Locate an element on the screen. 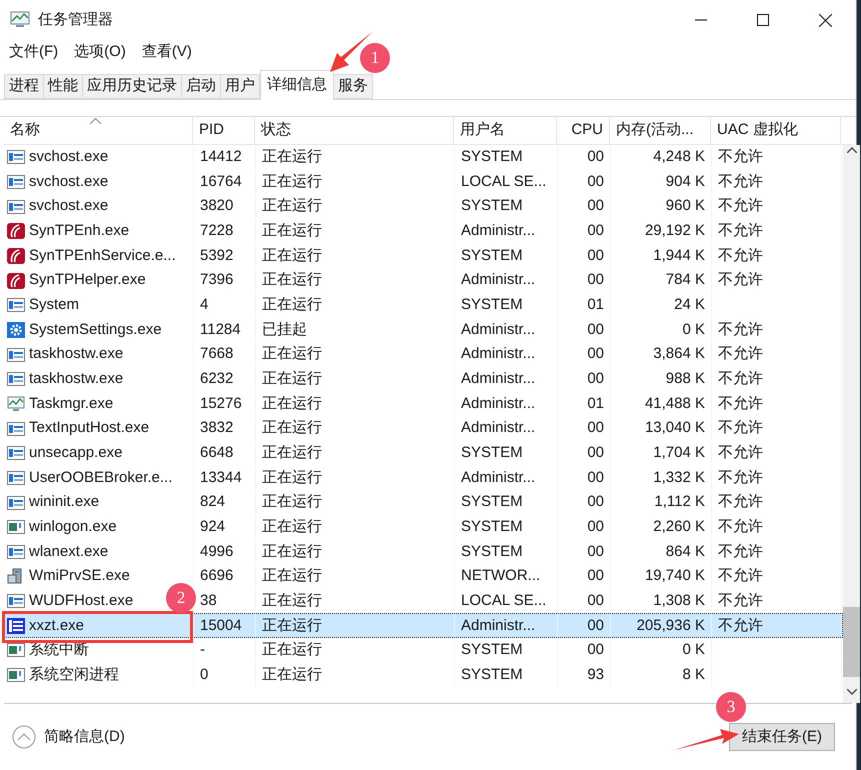  table-row: SynTPEnh.exe 7228 正在运行 Administr... 00 29,192 K 不允许 is located at coordinates (423, 231).